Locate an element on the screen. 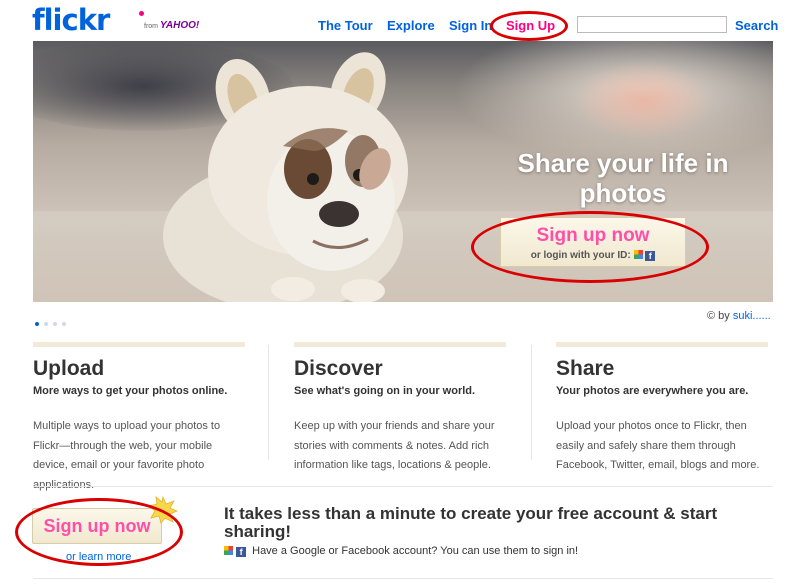  hero-title: Share your life in photos is located at coordinates (623, 178).